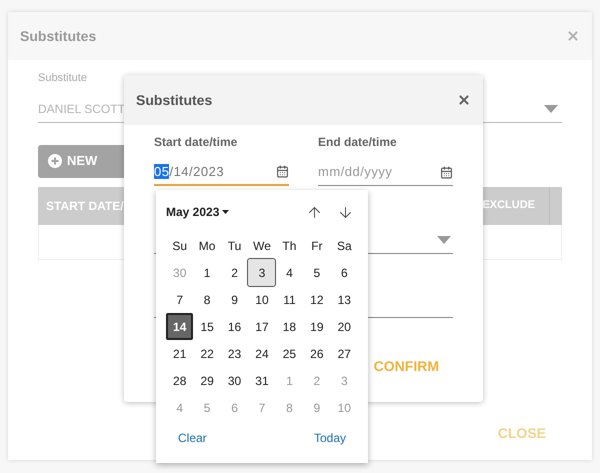 Image resolution: width=600 pixels, height=473 pixels. What do you see at coordinates (262, 326) in the screenshot?
I see `day-cell: 17` at bounding box center [262, 326].